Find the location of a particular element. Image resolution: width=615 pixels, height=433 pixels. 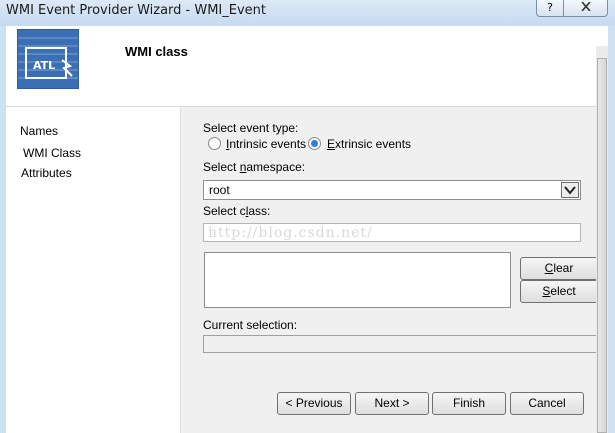

class-input: http://blog.csdn.net/ is located at coordinates (392, 232).